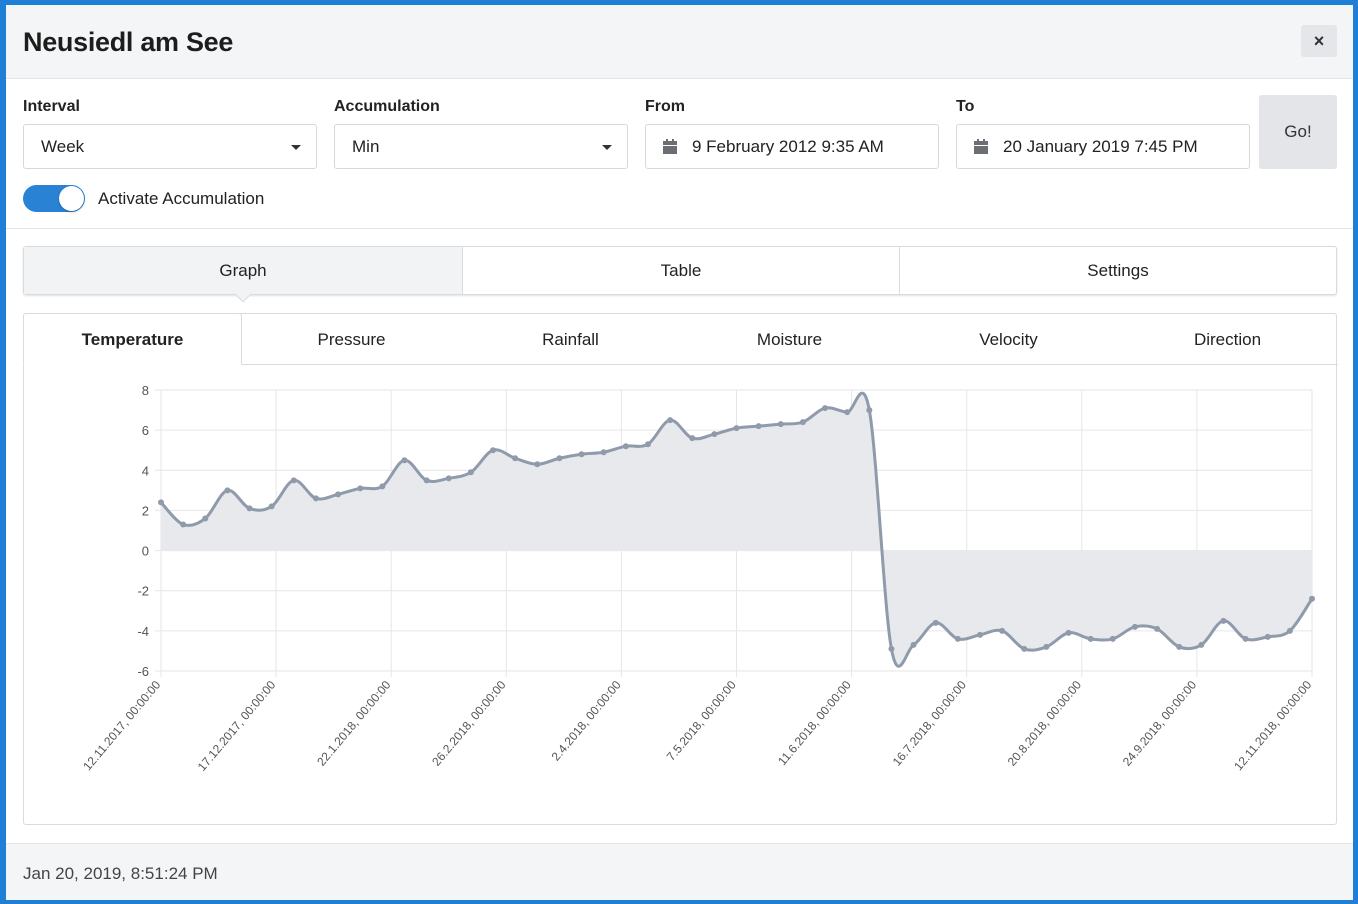  What do you see at coordinates (965, 106) in the screenshot?
I see `to-label: To` at bounding box center [965, 106].